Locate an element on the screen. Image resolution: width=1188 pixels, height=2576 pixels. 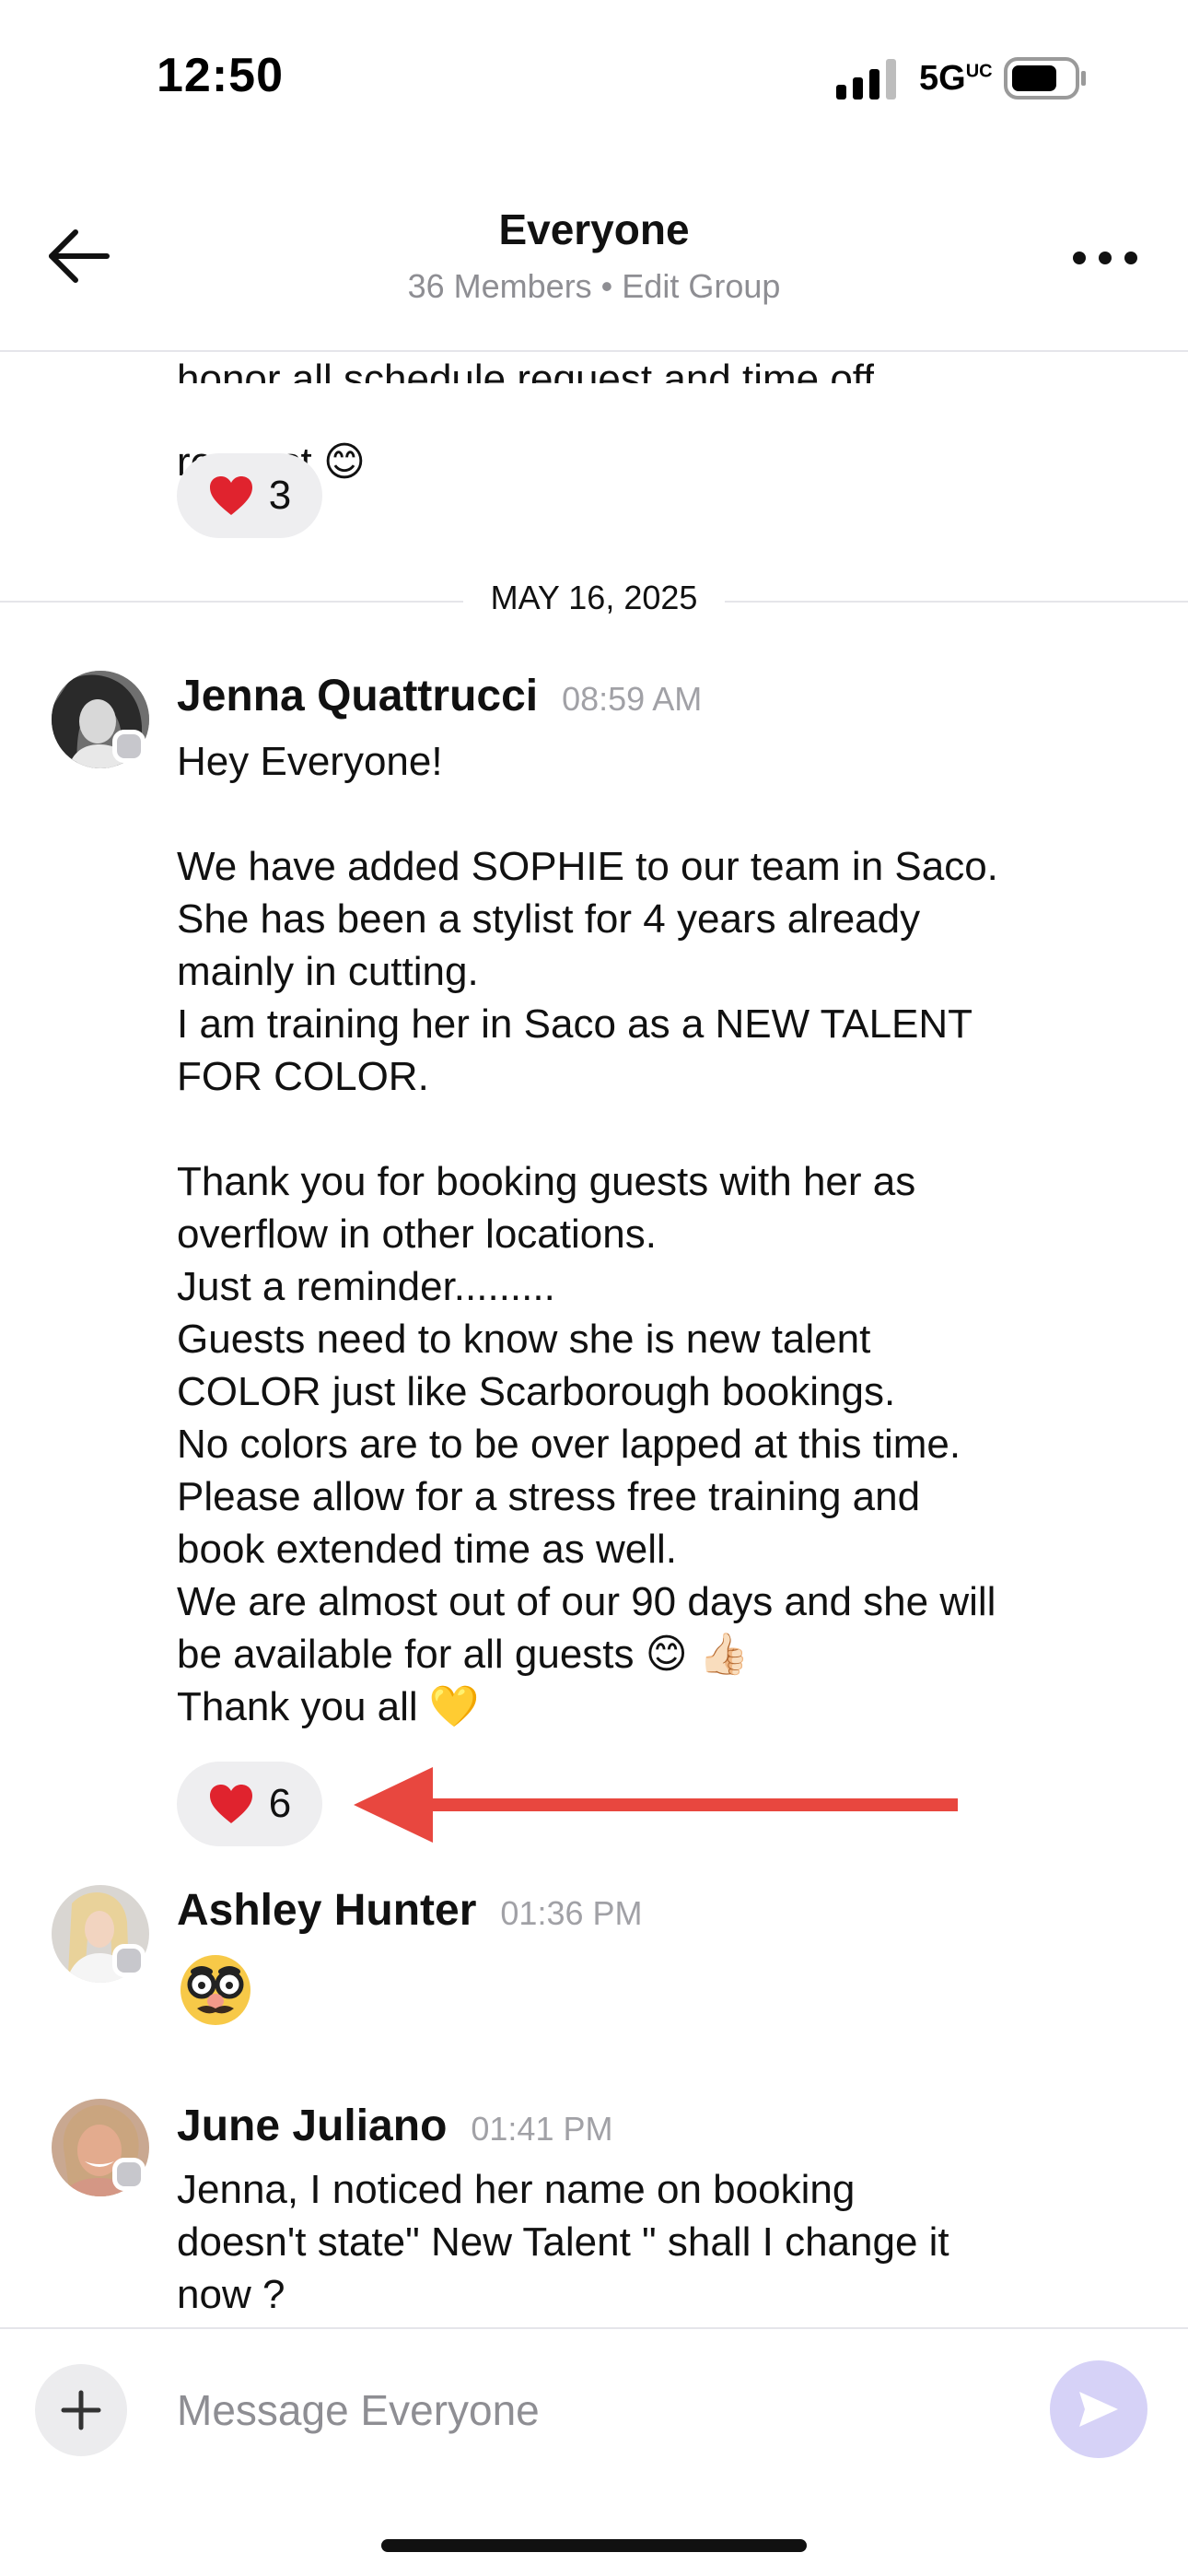
sender-name: June Juliano is located at coordinates (312, 2126).